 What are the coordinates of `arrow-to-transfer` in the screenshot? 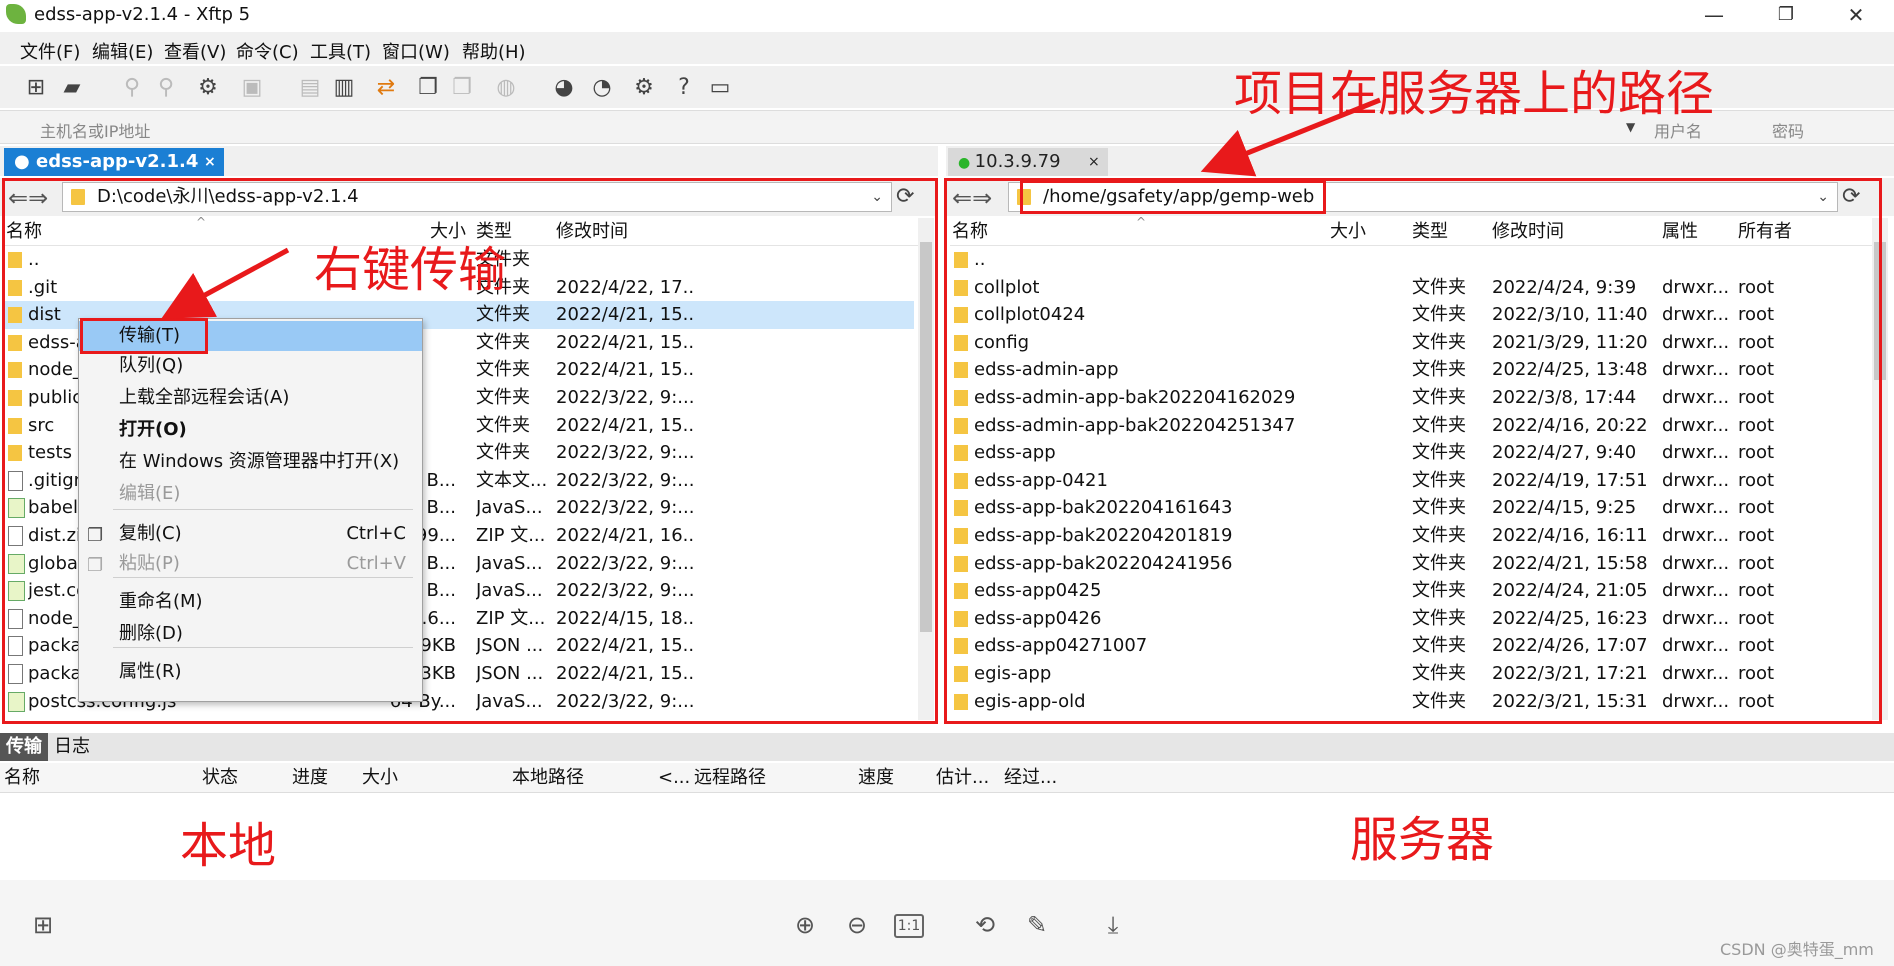 It's located at (225, 283).